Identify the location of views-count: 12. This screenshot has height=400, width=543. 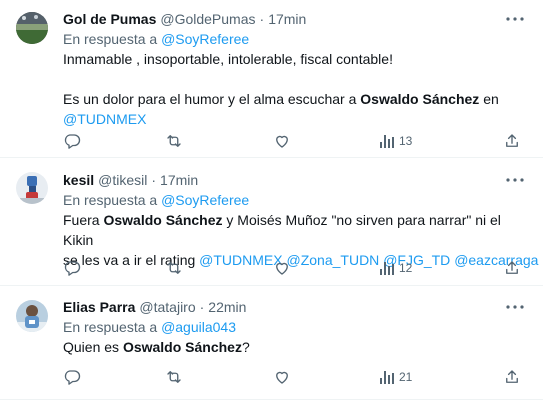
(406, 268).